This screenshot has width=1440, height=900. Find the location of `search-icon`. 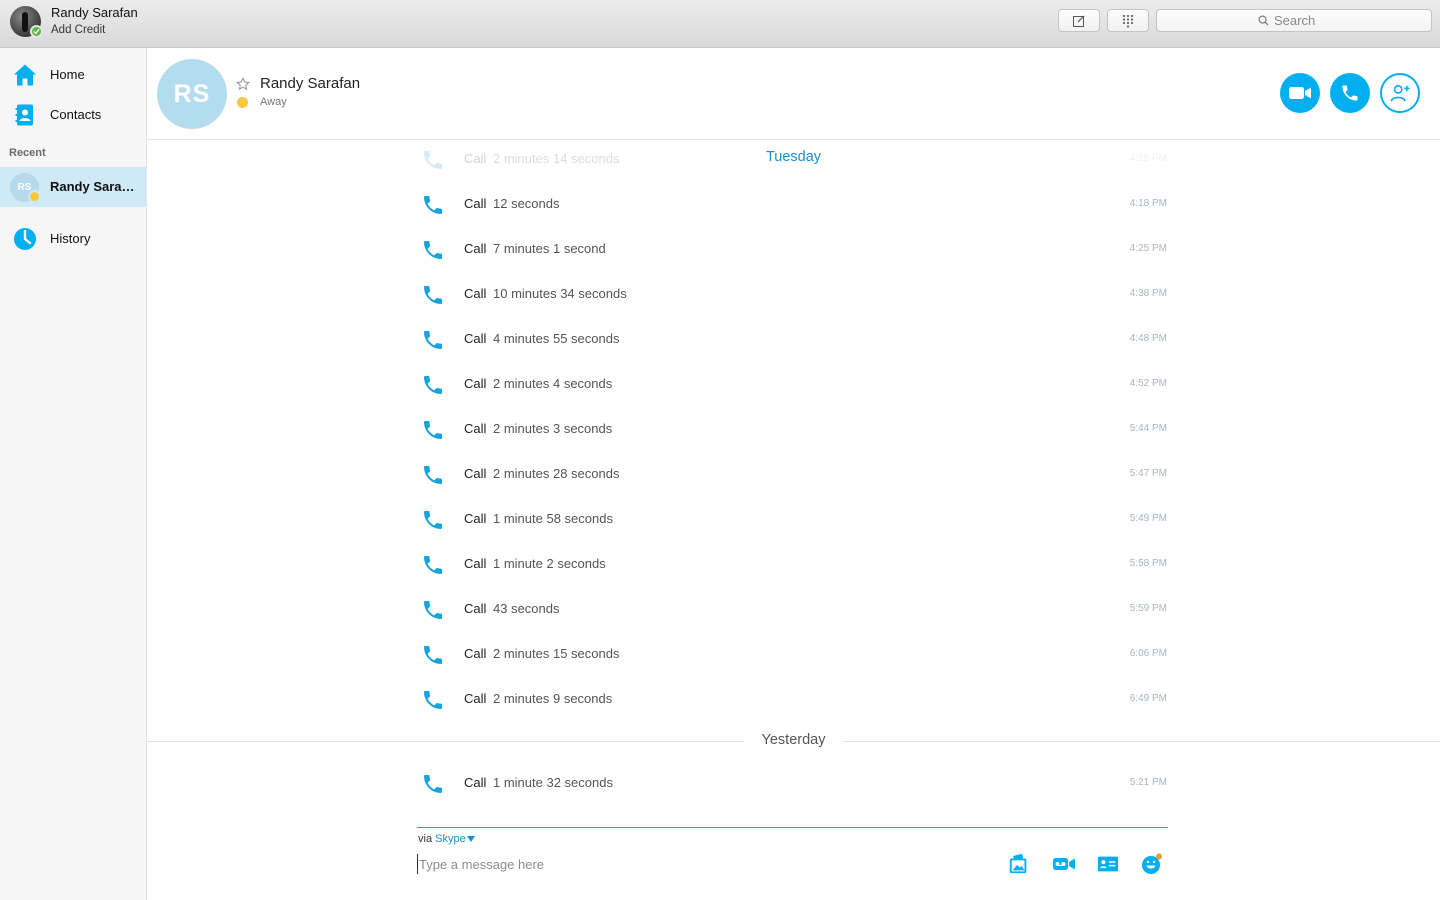

search-icon is located at coordinates (1263, 20).